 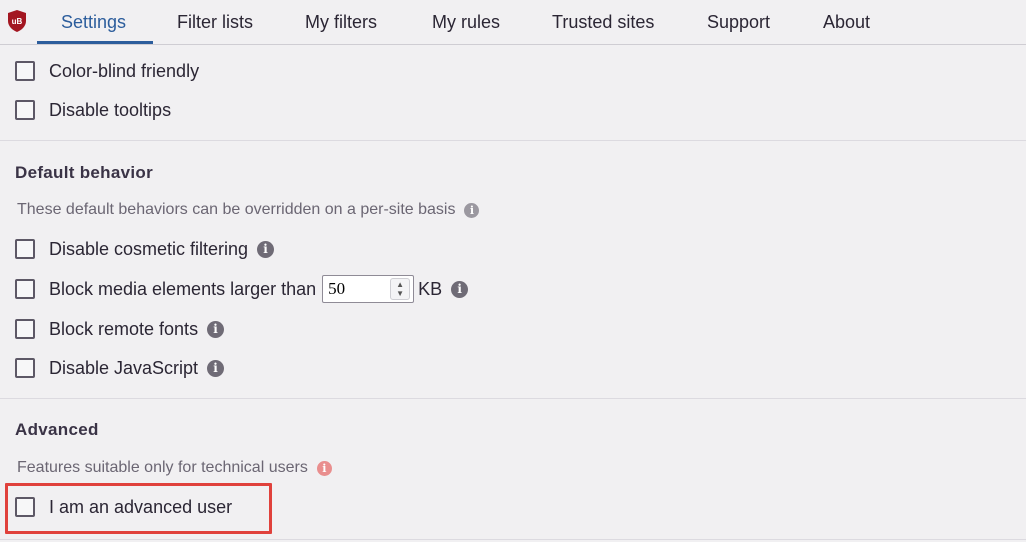 What do you see at coordinates (57, 429) in the screenshot?
I see `section-title-advanced: Advanced` at bounding box center [57, 429].